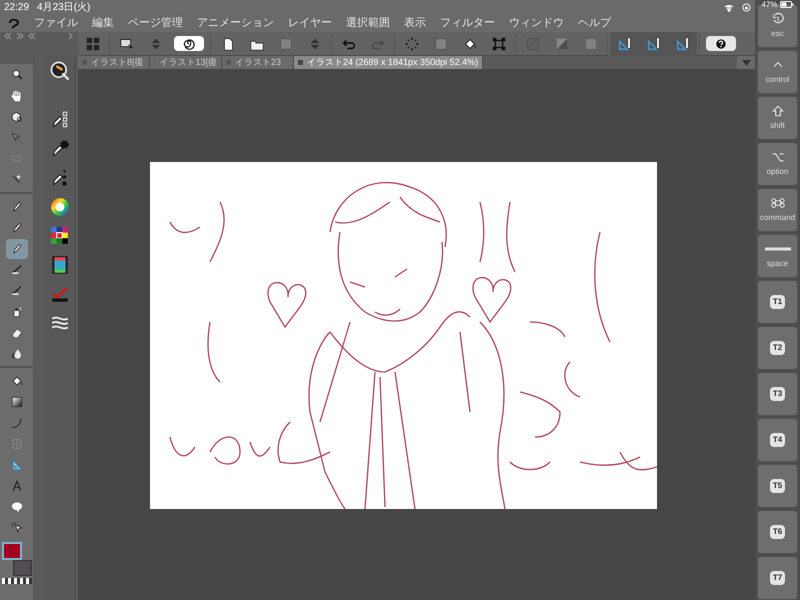 This screenshot has width=800, height=600. I want to click on document-tab: イラスト8[復, so click(114, 62).